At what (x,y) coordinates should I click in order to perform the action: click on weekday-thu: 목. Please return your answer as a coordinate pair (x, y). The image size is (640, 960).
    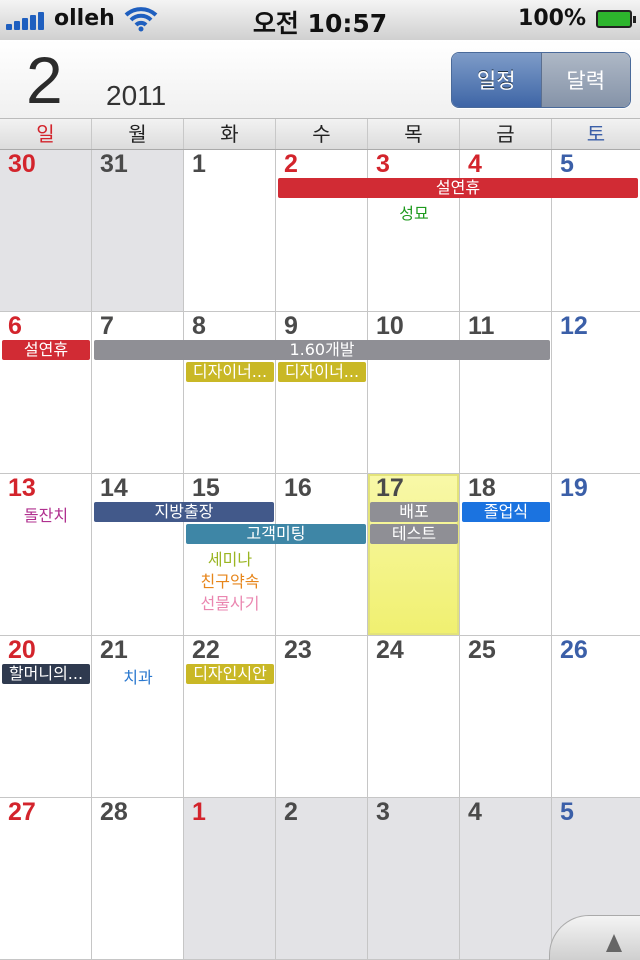
    Looking at the image, I should click on (414, 134).